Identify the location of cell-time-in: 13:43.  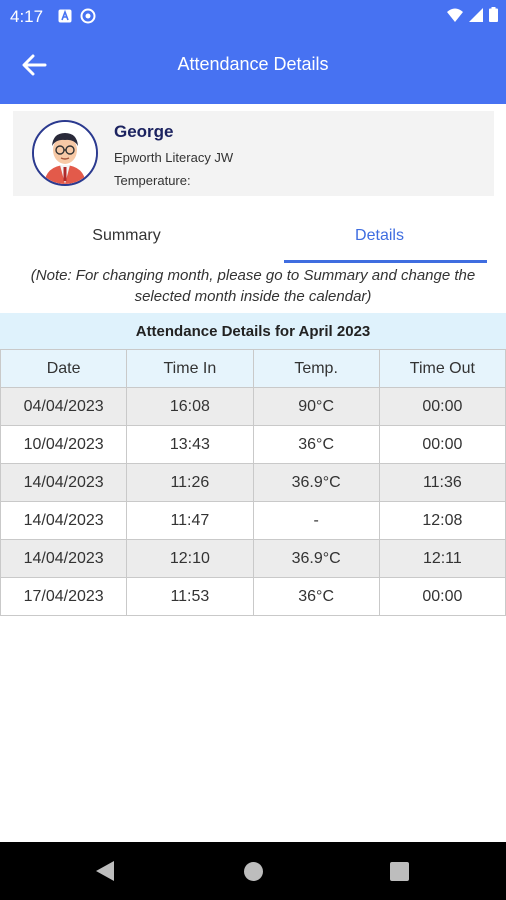
(190, 444).